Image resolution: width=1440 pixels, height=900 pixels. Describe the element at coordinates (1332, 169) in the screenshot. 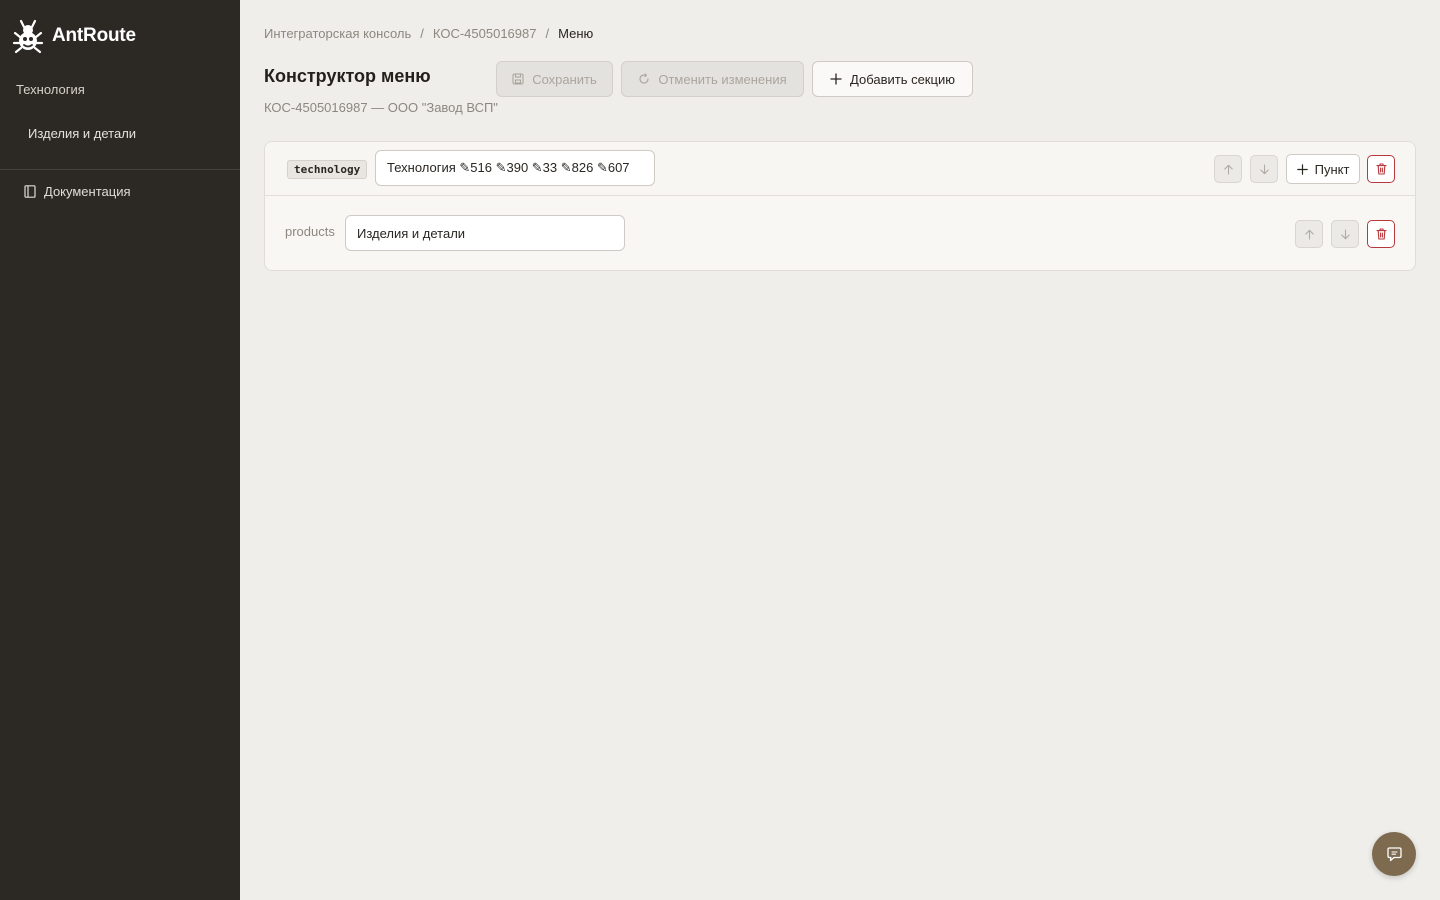

I see `add-item-button-label: Пункт` at that location.